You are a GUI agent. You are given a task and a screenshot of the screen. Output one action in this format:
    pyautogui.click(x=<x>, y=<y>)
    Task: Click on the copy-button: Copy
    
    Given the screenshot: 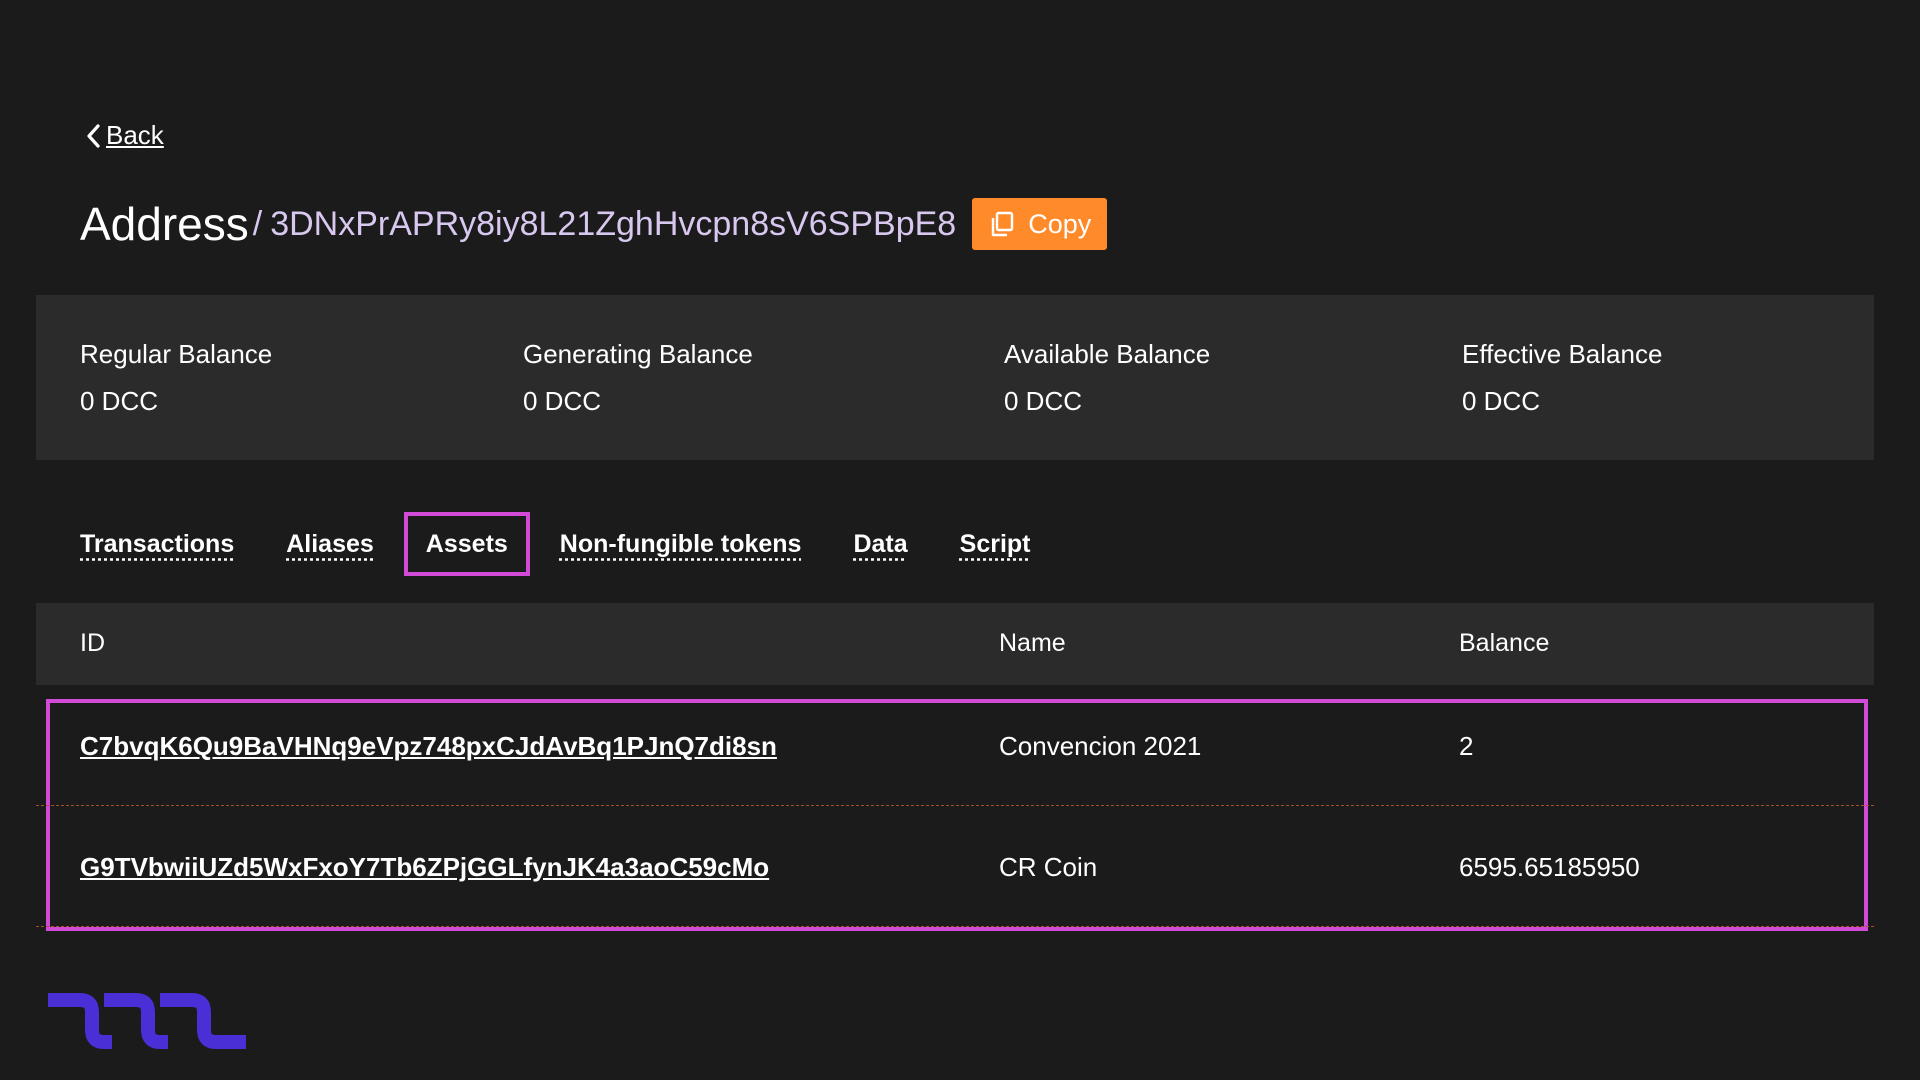 What is the action you would take?
    pyautogui.click(x=1040, y=224)
    